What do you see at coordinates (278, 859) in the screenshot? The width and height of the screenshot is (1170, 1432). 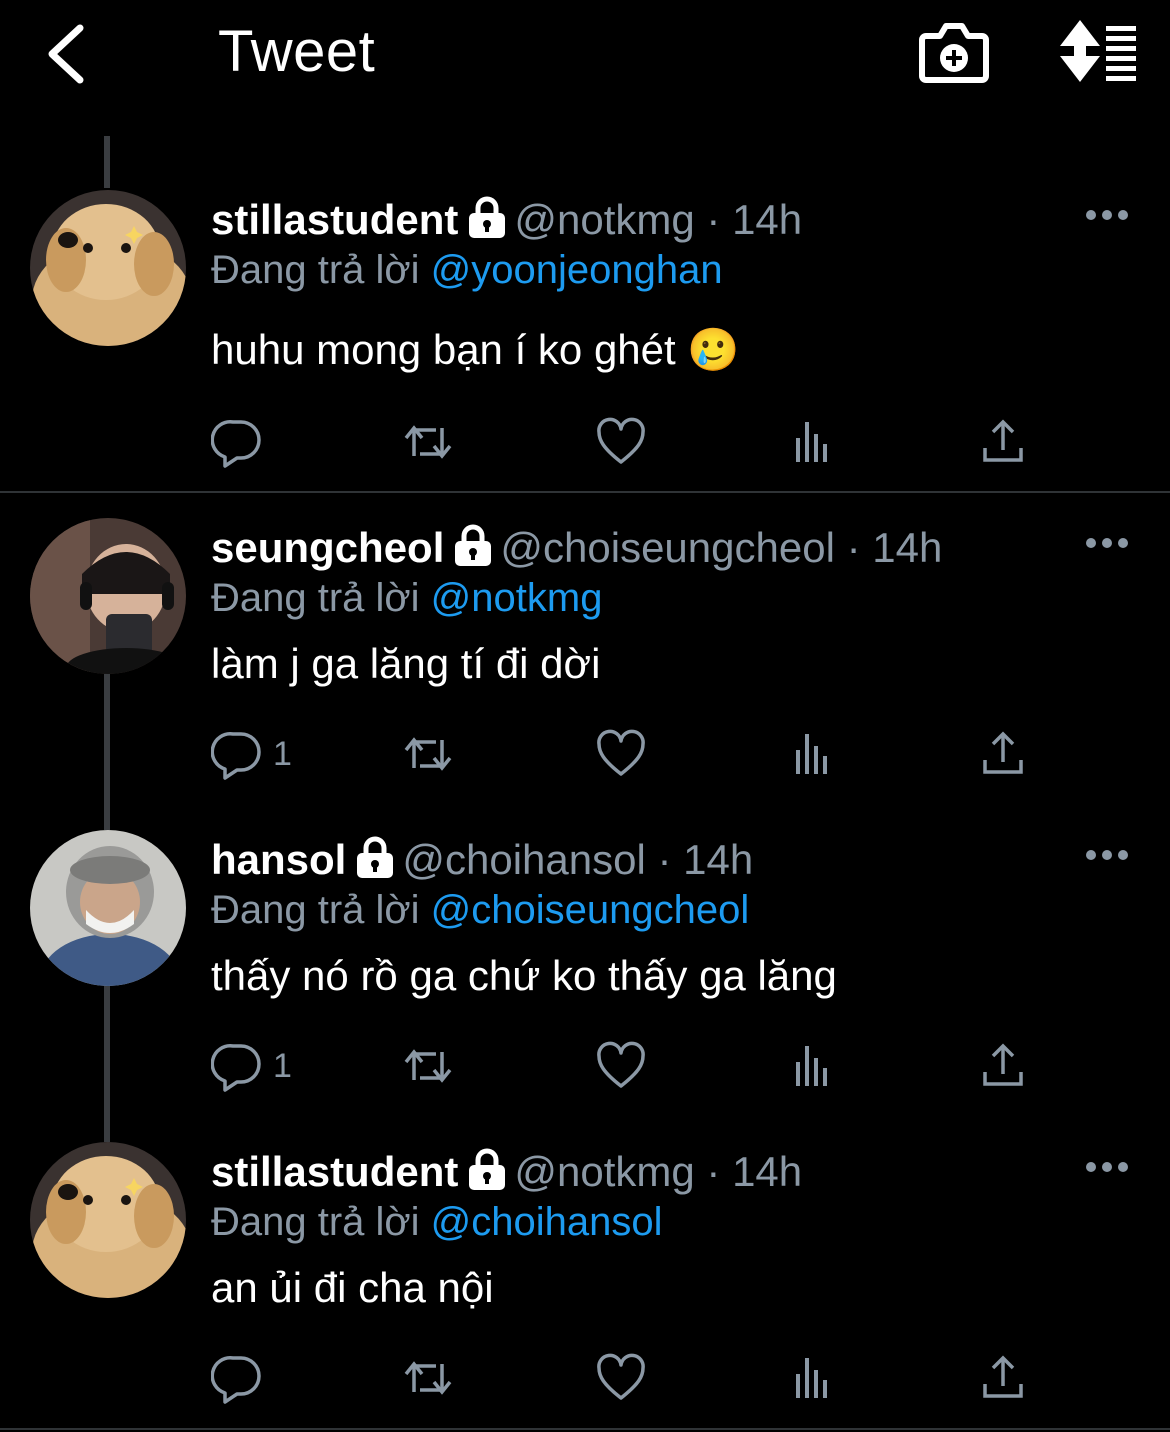 I see `display-name: hansol` at bounding box center [278, 859].